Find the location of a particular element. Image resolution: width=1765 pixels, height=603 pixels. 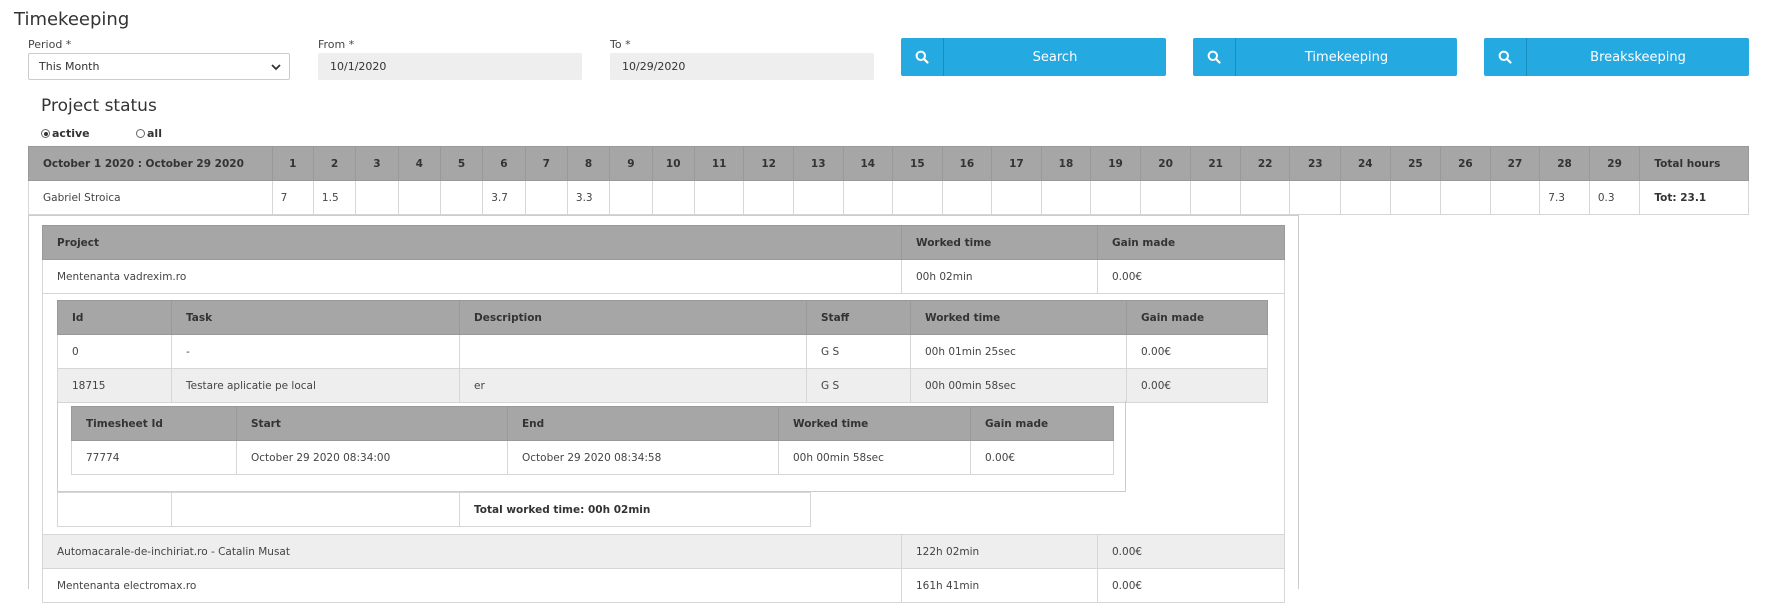

task-name: - is located at coordinates (315, 351).